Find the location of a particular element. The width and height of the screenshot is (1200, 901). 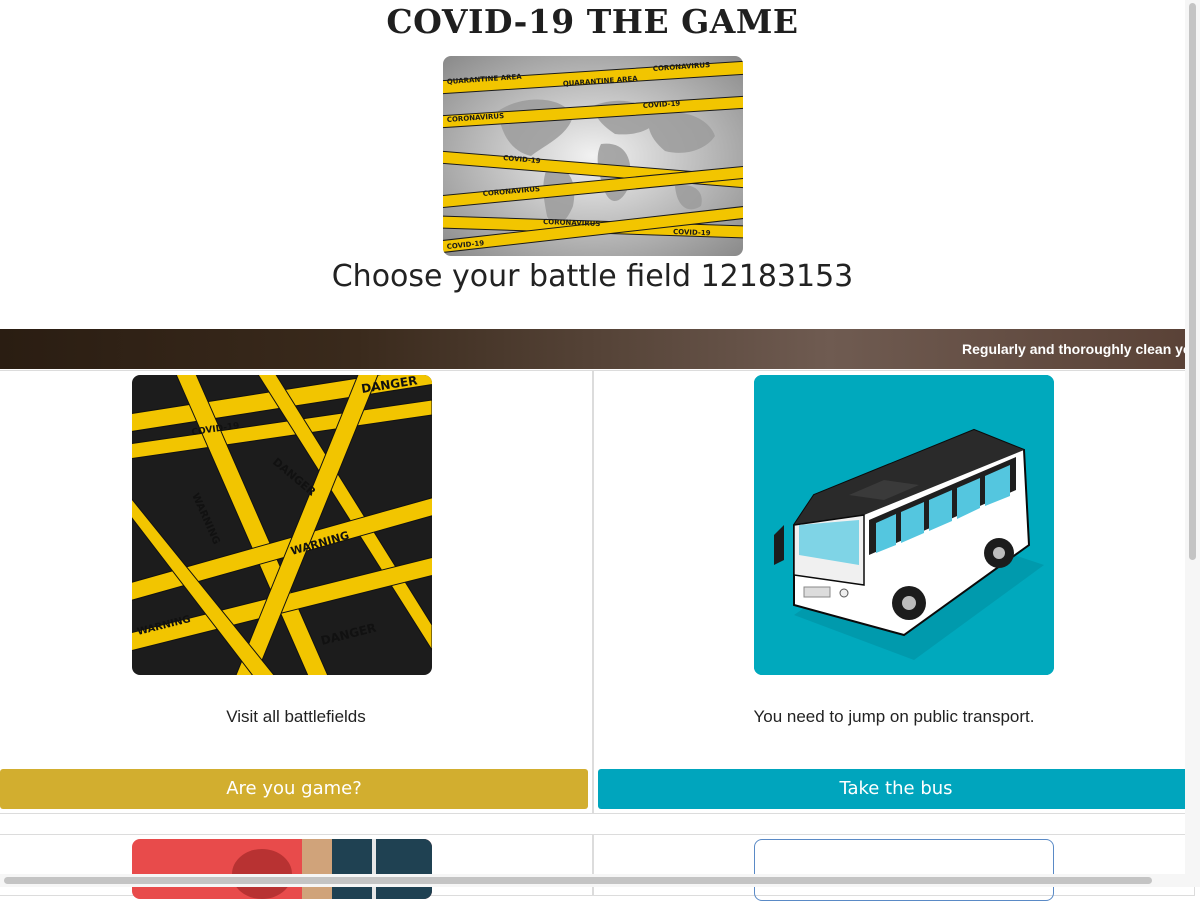

hero-tape-label: COVID-19 is located at coordinates (692, 232).